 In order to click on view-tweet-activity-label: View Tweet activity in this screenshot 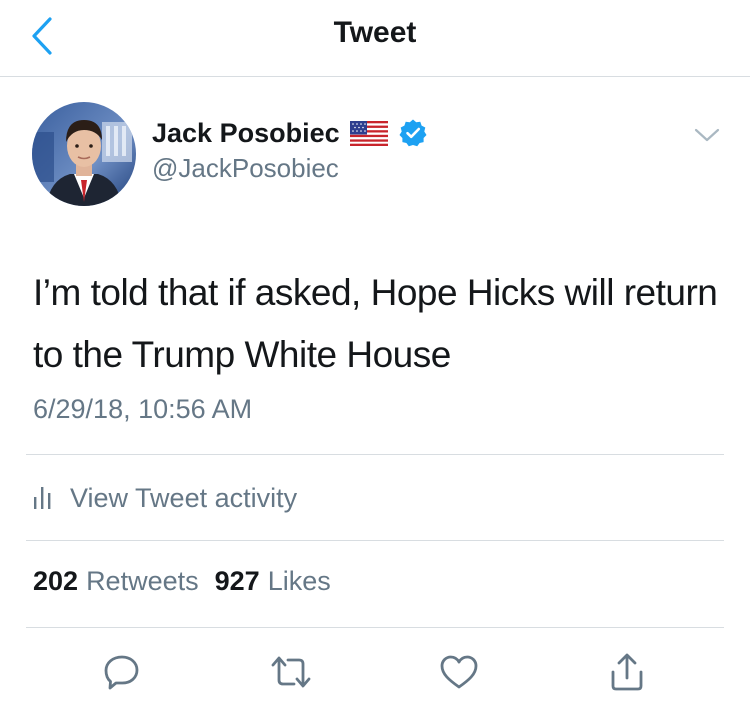, I will do `click(184, 497)`.